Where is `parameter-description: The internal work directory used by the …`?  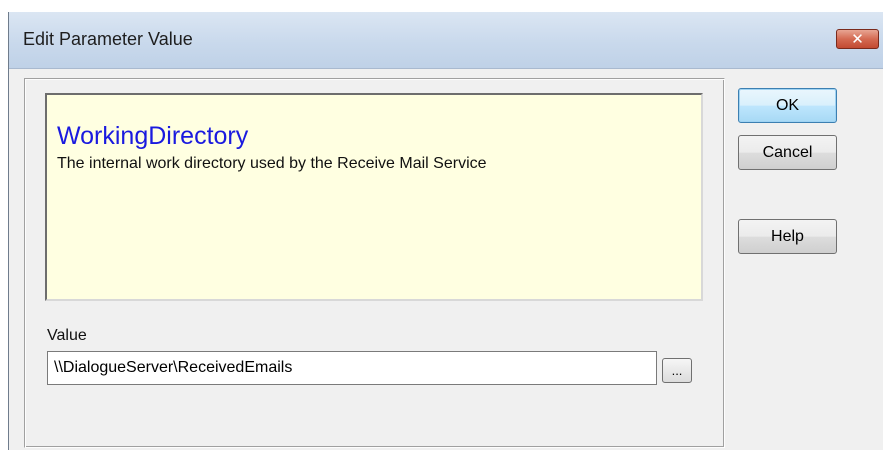 parameter-description: The internal work directory used by the … is located at coordinates (272, 163).